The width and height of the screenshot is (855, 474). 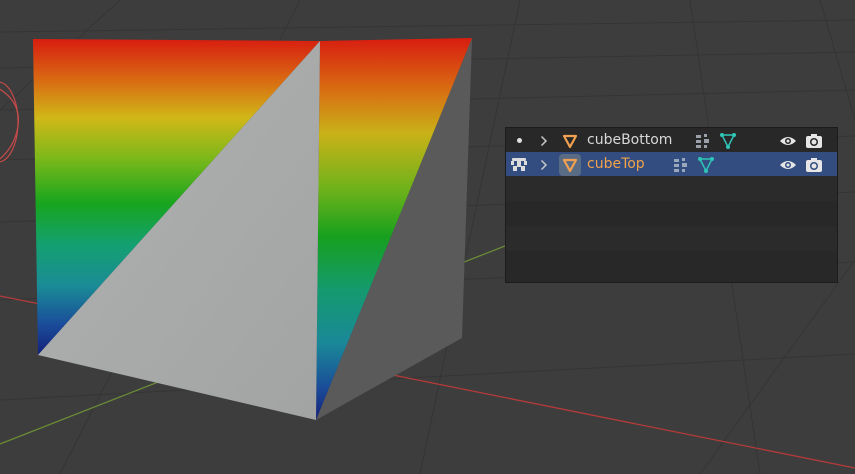 I want to click on object-name: cubeBottom, so click(x=629, y=140).